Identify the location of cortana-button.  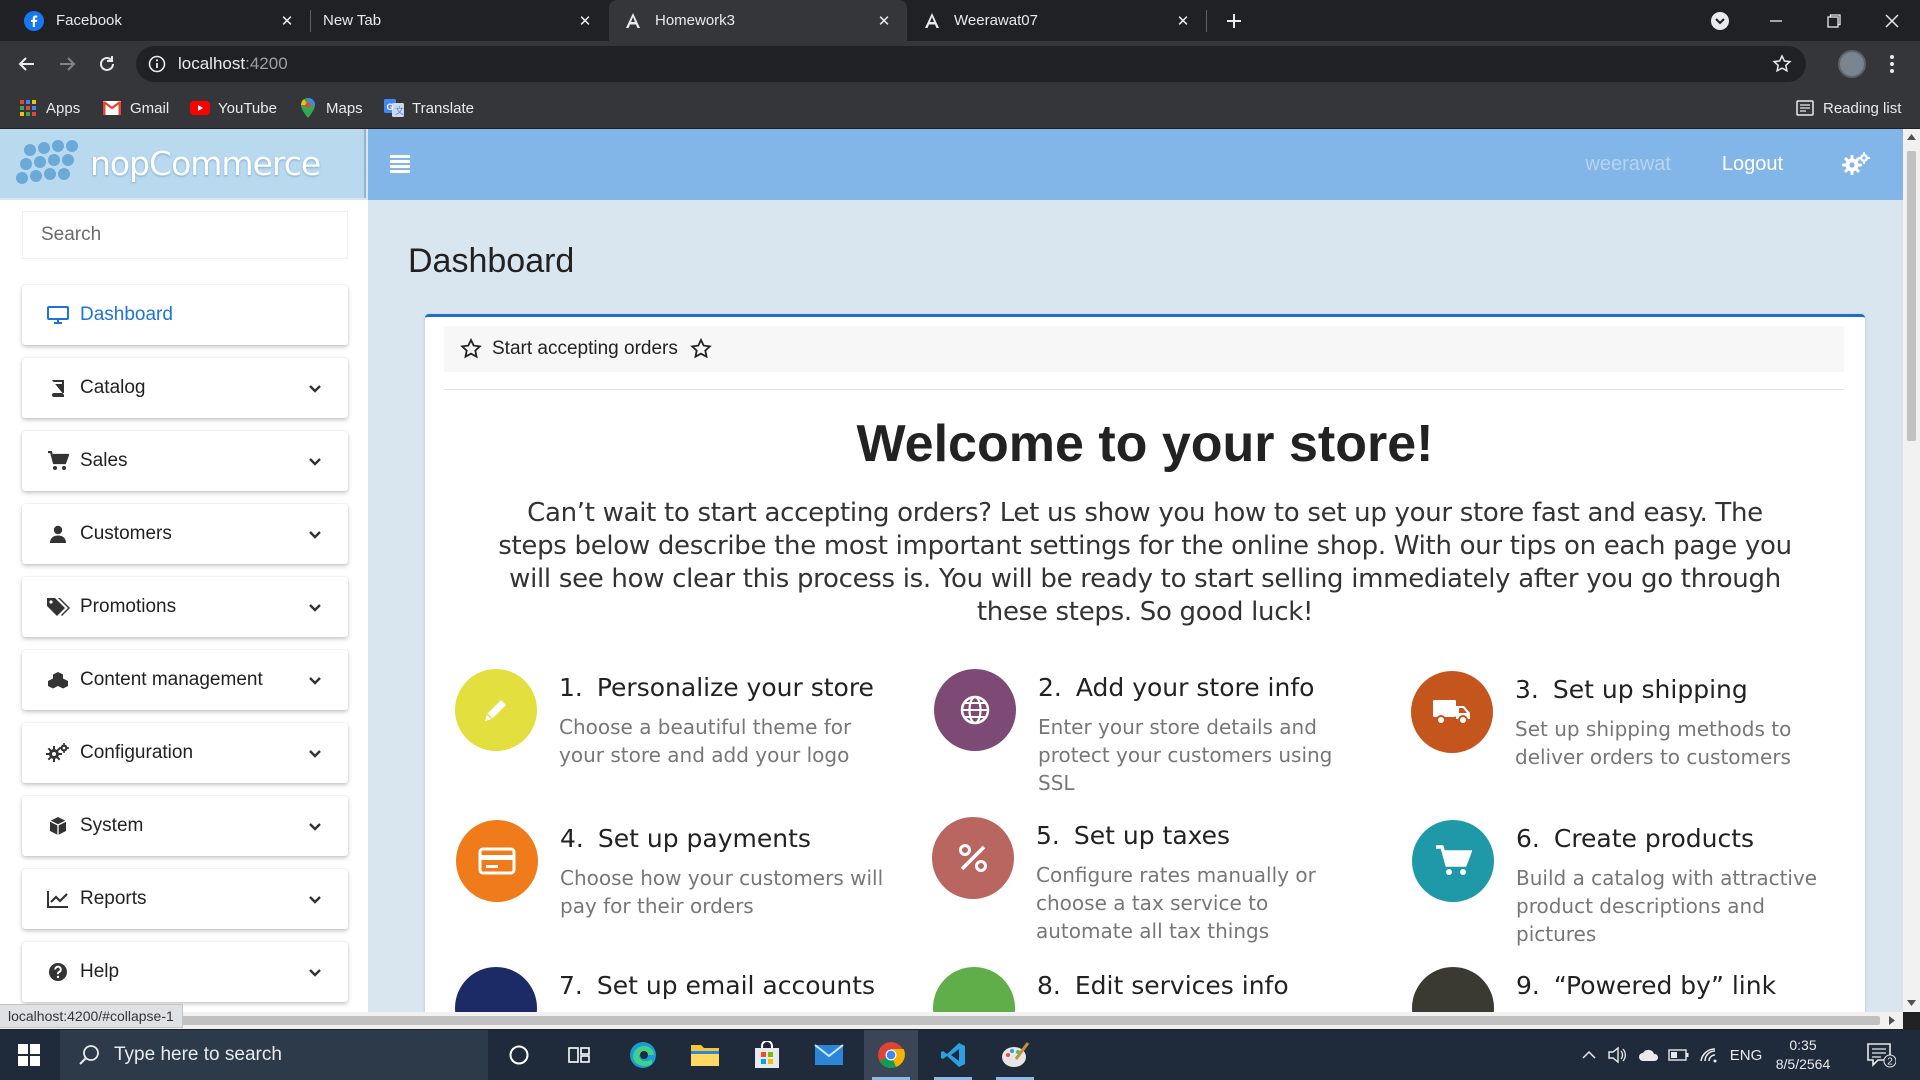
(519, 1055).